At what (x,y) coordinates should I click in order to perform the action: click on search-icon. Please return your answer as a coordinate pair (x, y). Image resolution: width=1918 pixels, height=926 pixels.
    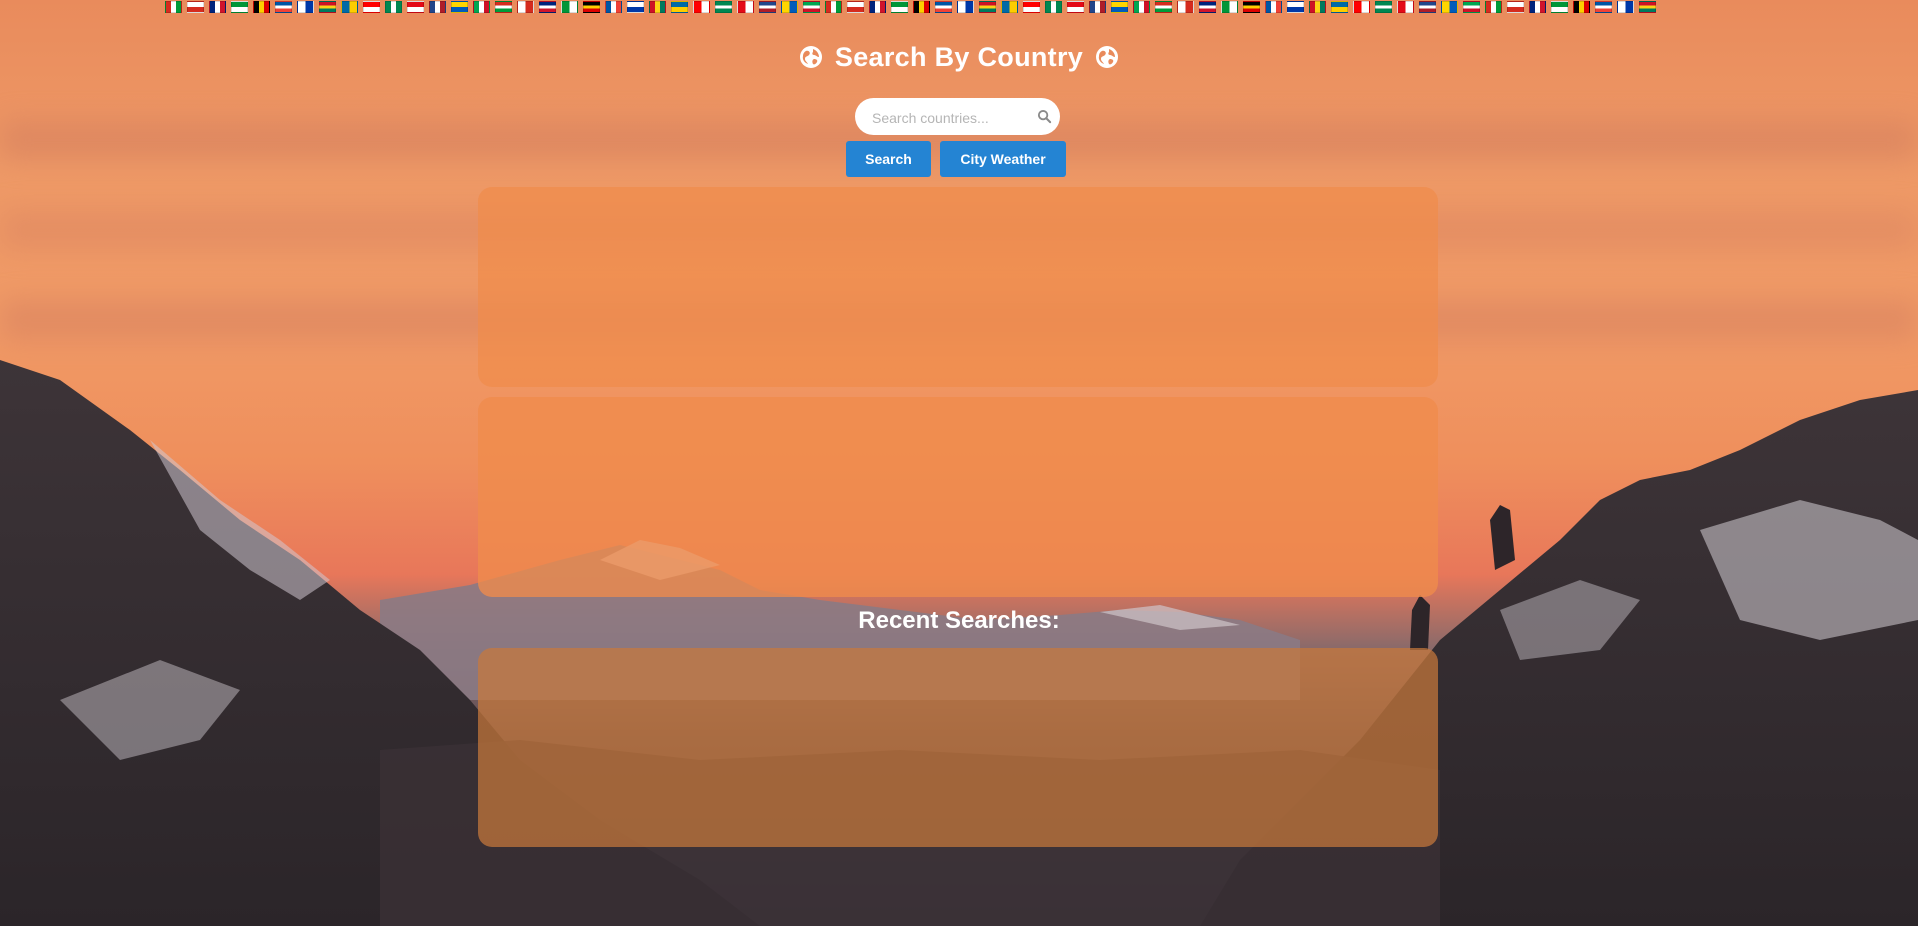
    Looking at the image, I should click on (1044, 116).